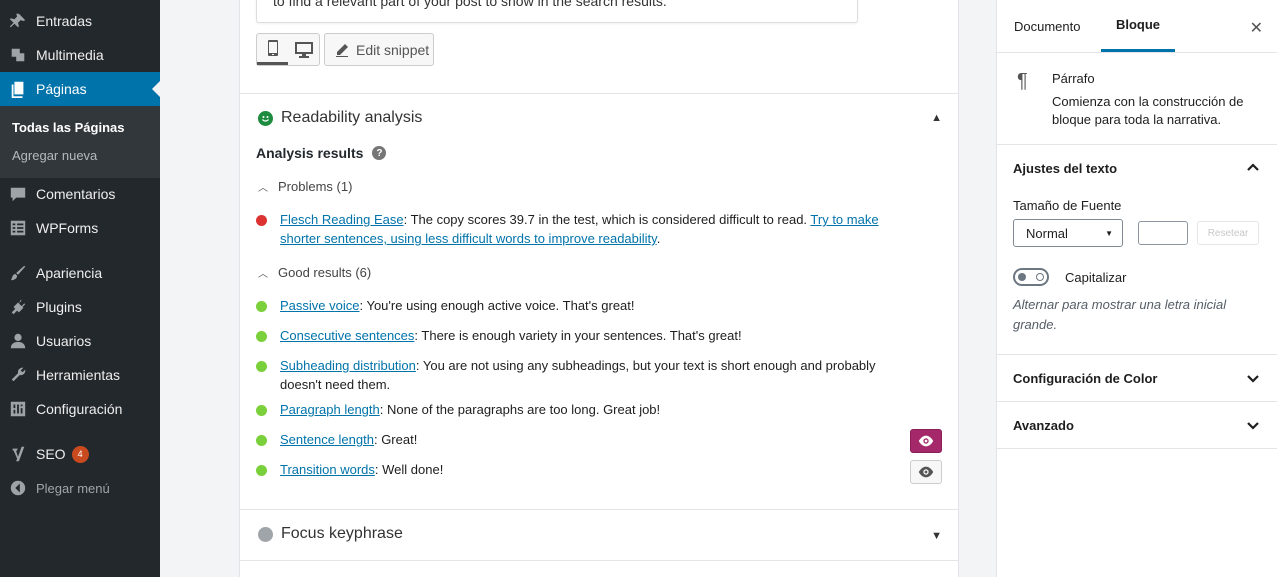 The width and height of the screenshot is (1277, 577). What do you see at coordinates (18, 21) in the screenshot?
I see `pin-icon` at bounding box center [18, 21].